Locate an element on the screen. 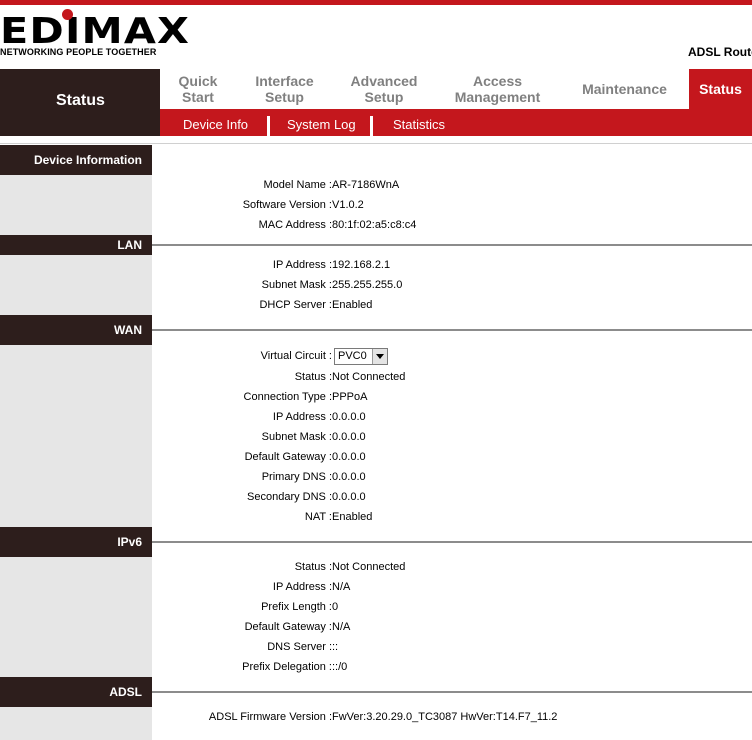 Image resolution: width=752 pixels, height=740 pixels. row-ipv6-gateway: Default Gateway : N/A is located at coordinates (297, 627).